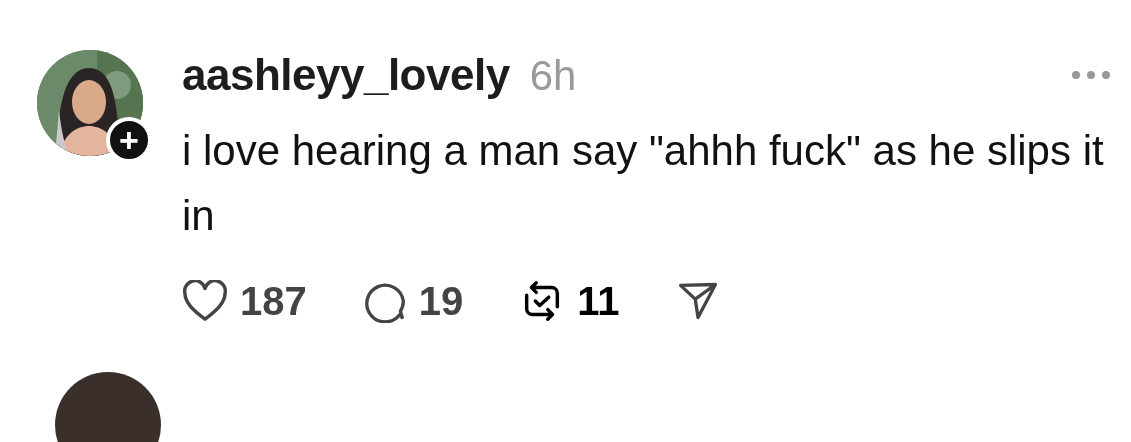  I want to click on username: aashleyy_lovely, so click(346, 75).